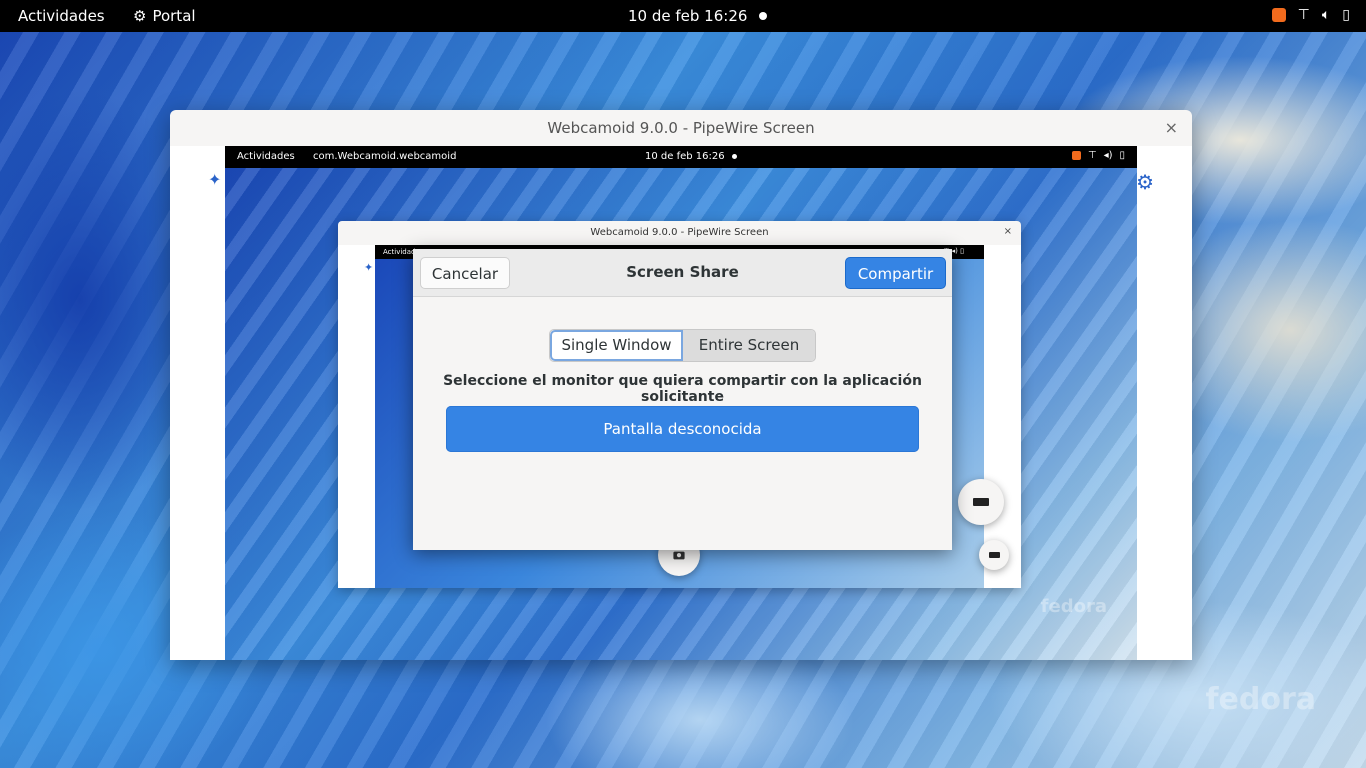 The image size is (1366, 768). Describe the element at coordinates (681, 128) in the screenshot. I see `window-title: Webcamoid 9.0.0 - PipeWire Screen` at that location.